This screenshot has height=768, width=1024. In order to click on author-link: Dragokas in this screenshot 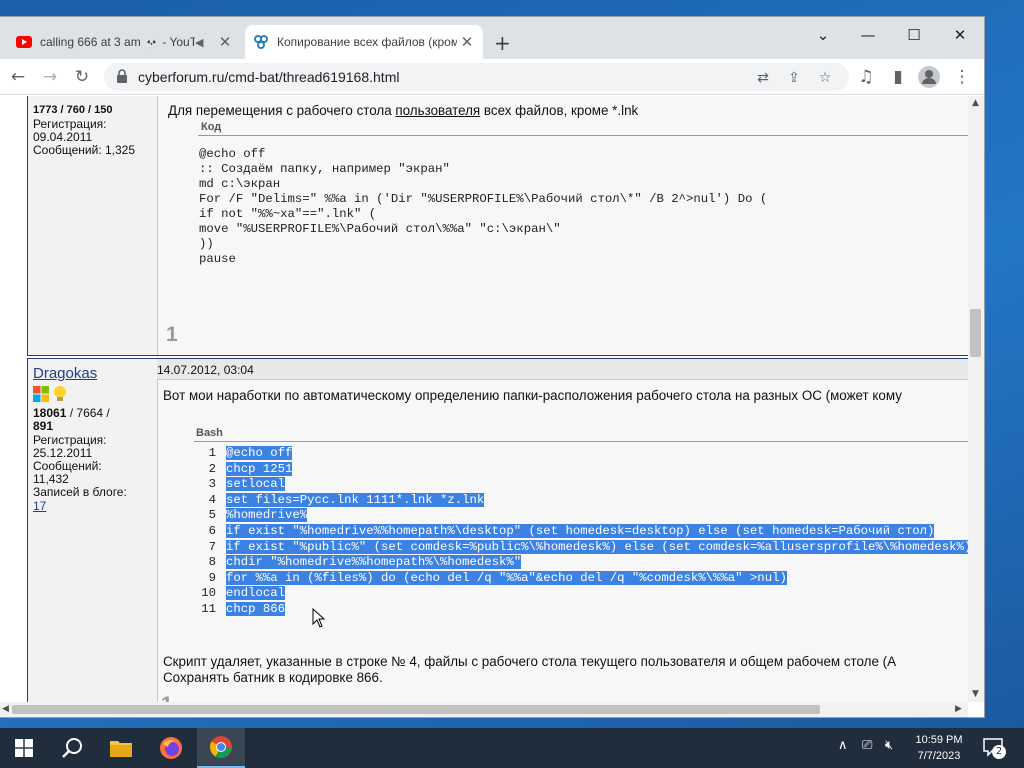, I will do `click(65, 373)`.